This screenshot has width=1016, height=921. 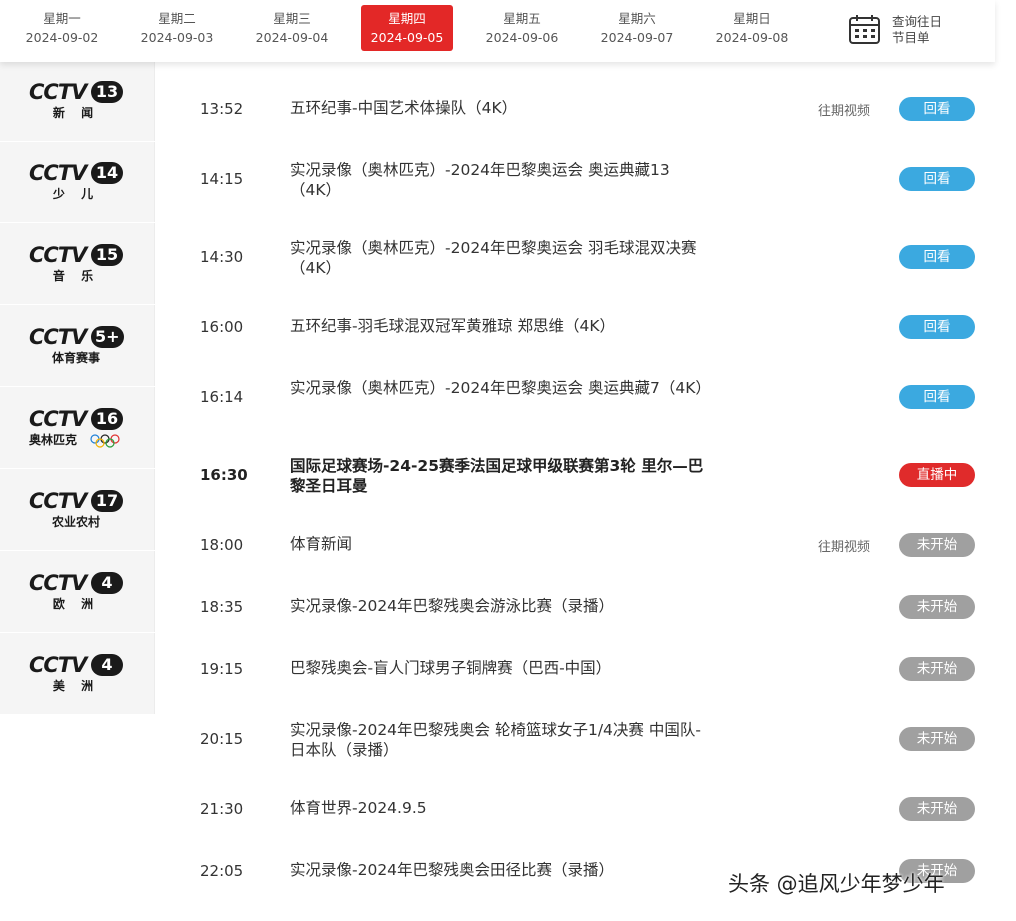 I want to click on channel-item-cctv15: CCTV 15 音 乐, so click(x=77, y=265).